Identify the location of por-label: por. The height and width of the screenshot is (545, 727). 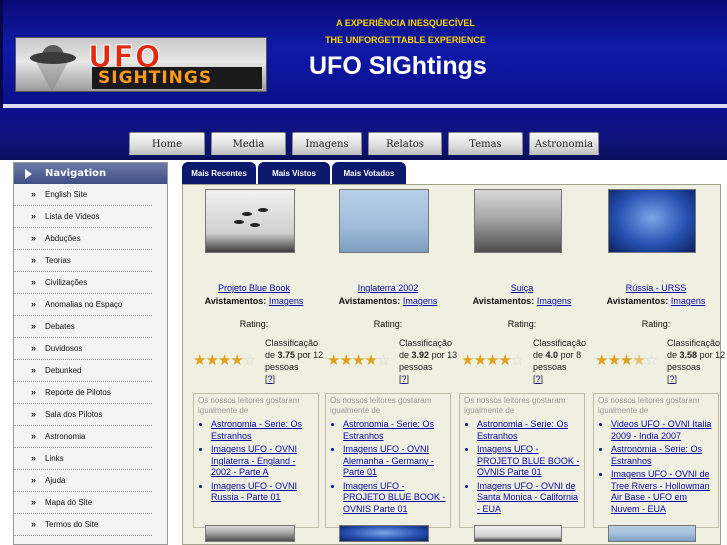
(304, 355).